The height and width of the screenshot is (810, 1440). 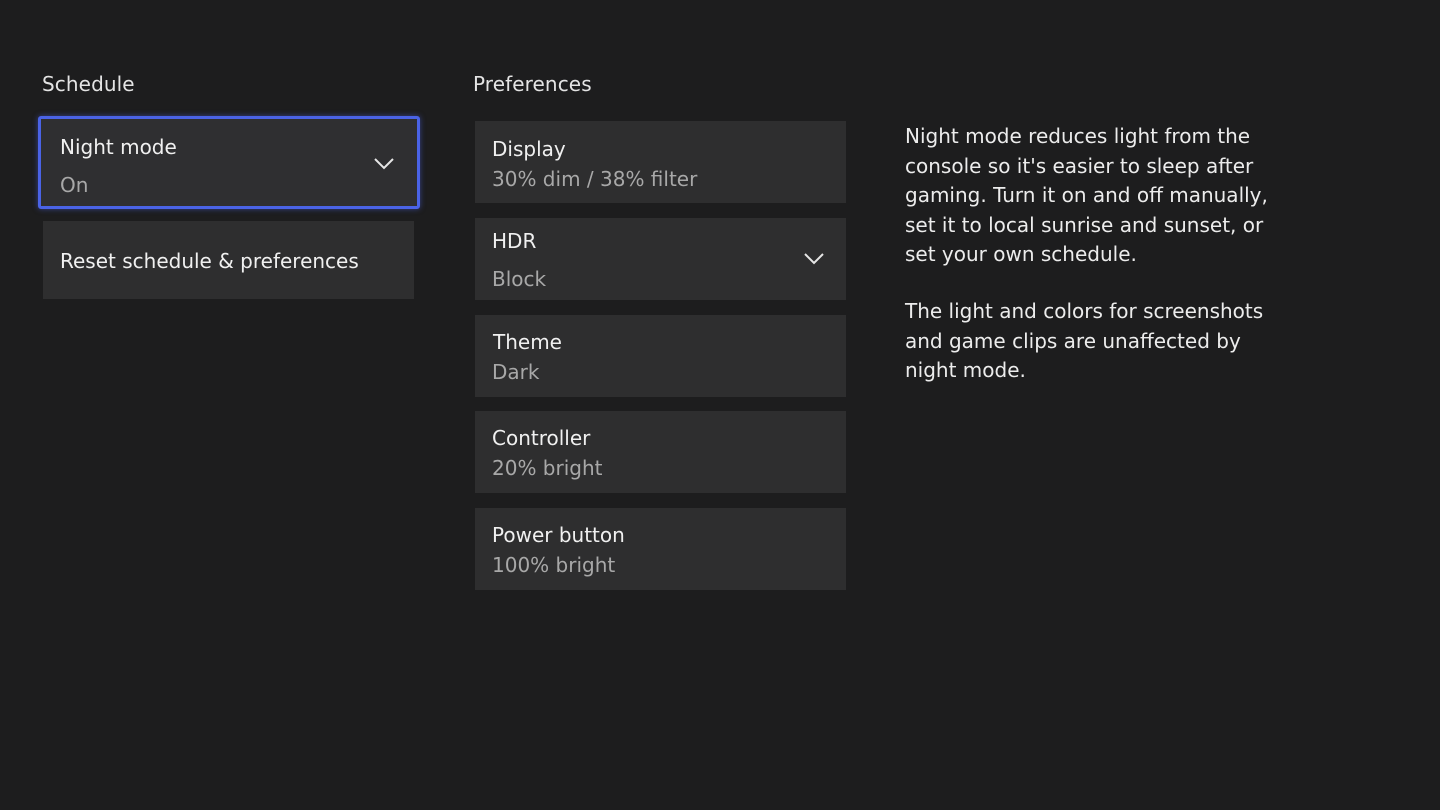 What do you see at coordinates (74, 185) in the screenshot?
I see `night-mode-value: On` at bounding box center [74, 185].